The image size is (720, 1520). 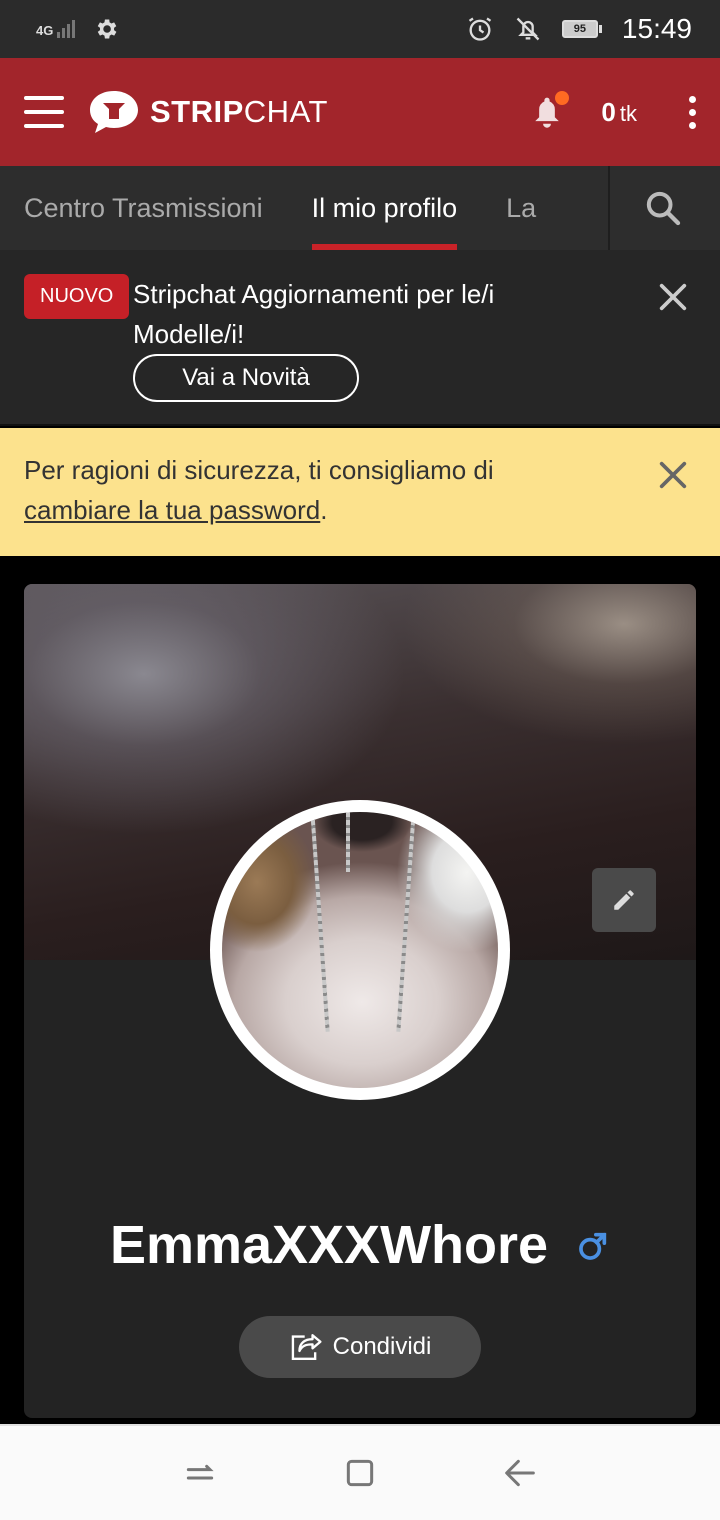 I want to click on back-icon, so click(x=520, y=1473).